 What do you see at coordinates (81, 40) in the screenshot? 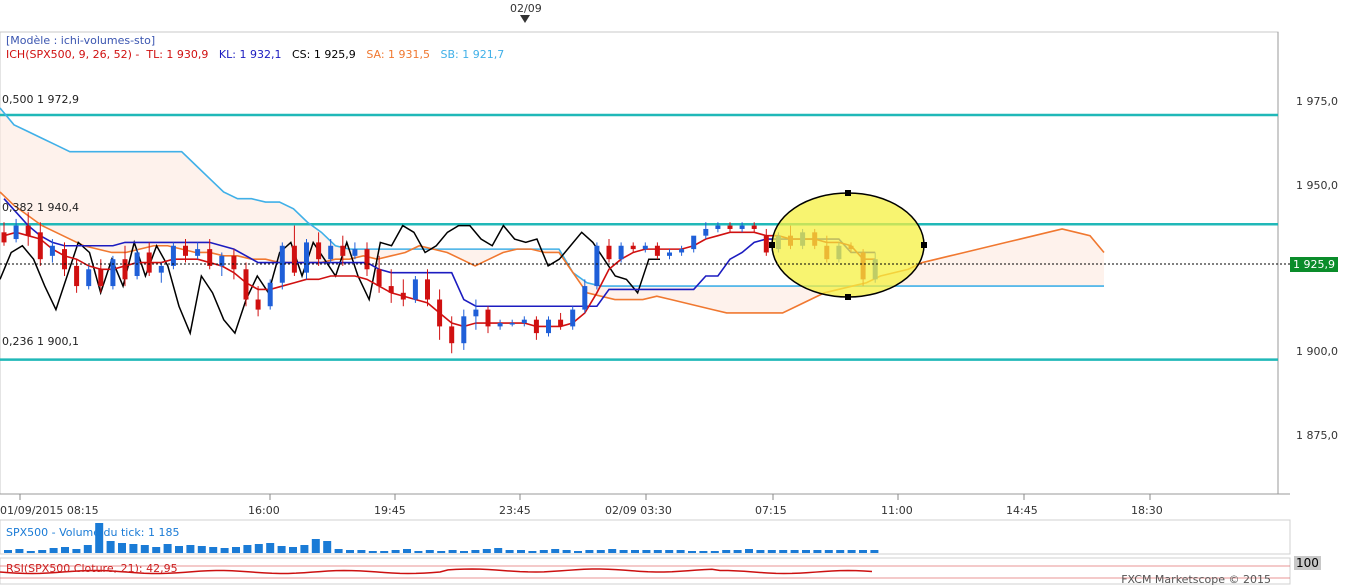
I see `model-label: [Modèle : ichi-volumes-sto]` at bounding box center [81, 40].